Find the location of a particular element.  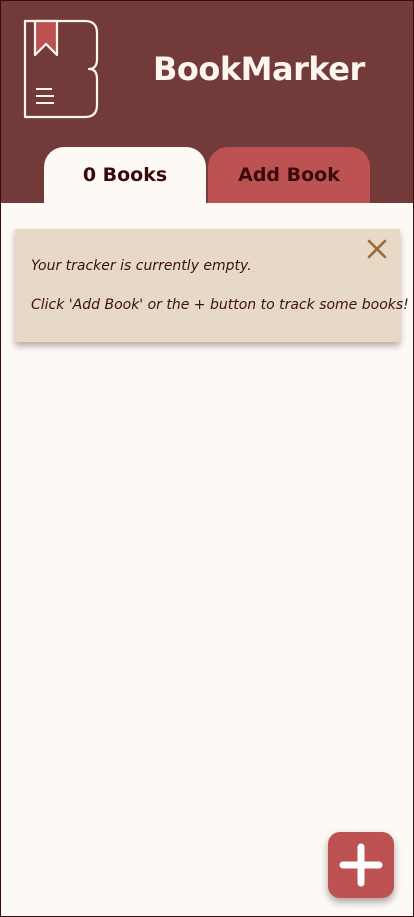

close-icon is located at coordinates (377, 249).